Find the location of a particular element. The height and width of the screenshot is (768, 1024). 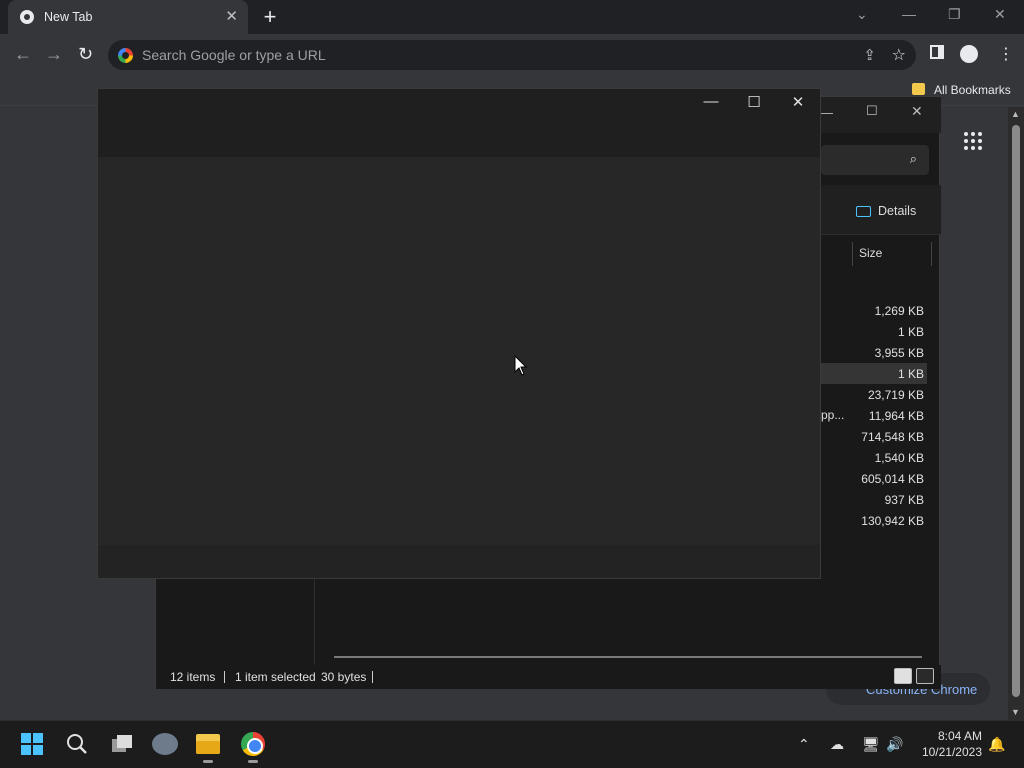

nav-pane-divider is located at coordinates (314, 622).